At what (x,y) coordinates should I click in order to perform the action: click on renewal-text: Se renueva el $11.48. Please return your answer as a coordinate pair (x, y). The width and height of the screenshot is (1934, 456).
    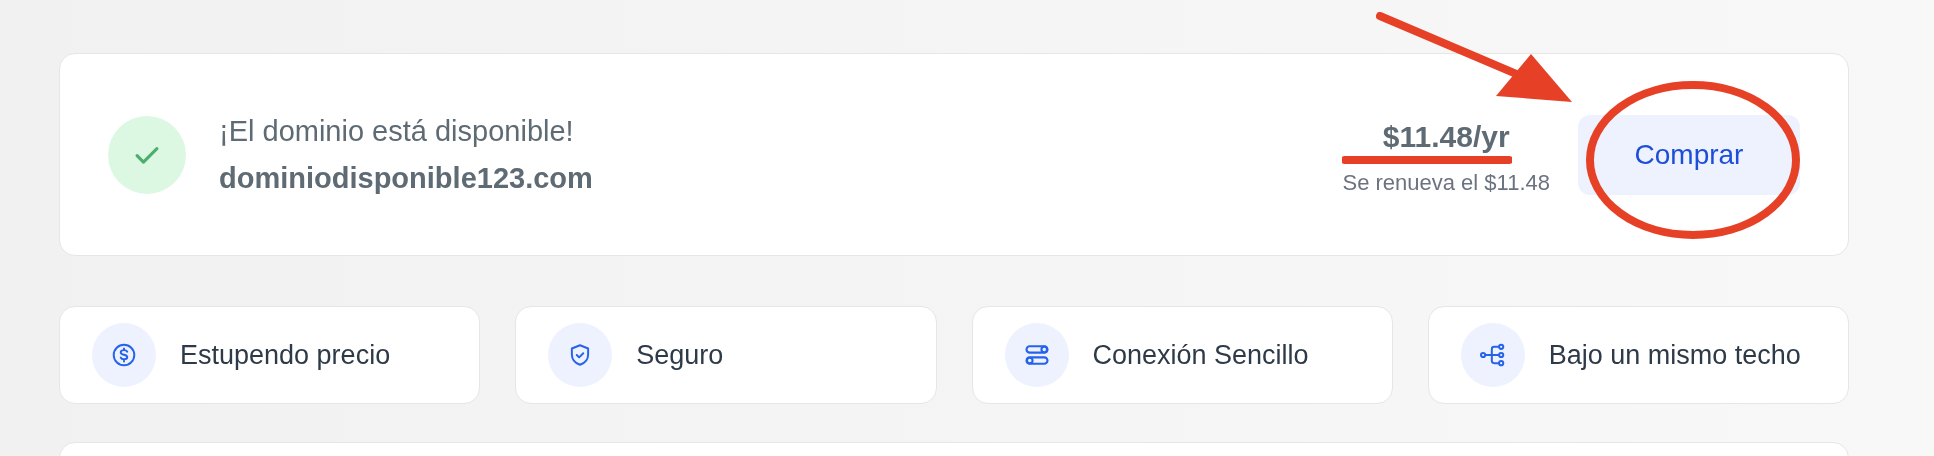
    Looking at the image, I should click on (1446, 182).